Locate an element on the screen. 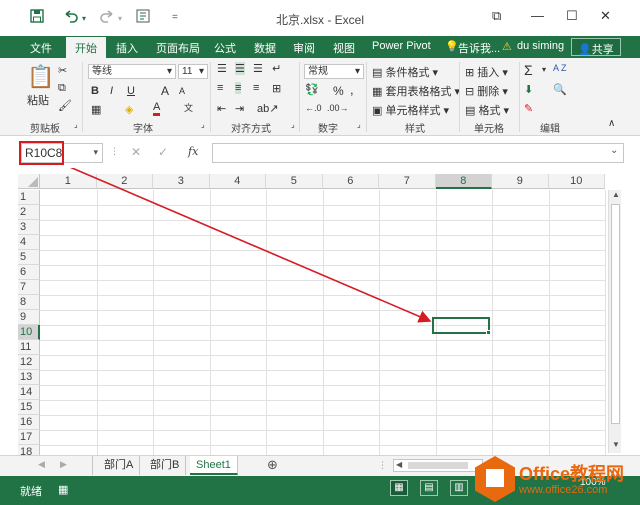  insert-function-icon: fx is located at coordinates (193, 151).